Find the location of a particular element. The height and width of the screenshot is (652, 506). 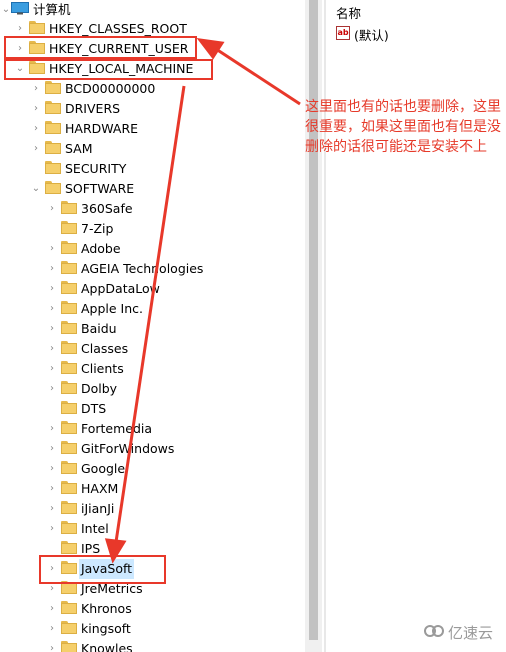

watermark-text: 亿速云 is located at coordinates (471, 633).